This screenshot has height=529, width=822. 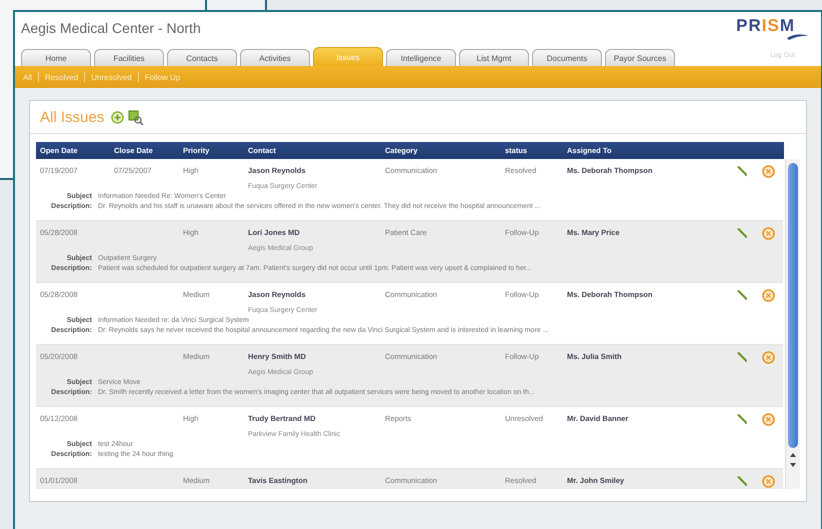 I want to click on nav-tab: Activities, so click(x=275, y=57).